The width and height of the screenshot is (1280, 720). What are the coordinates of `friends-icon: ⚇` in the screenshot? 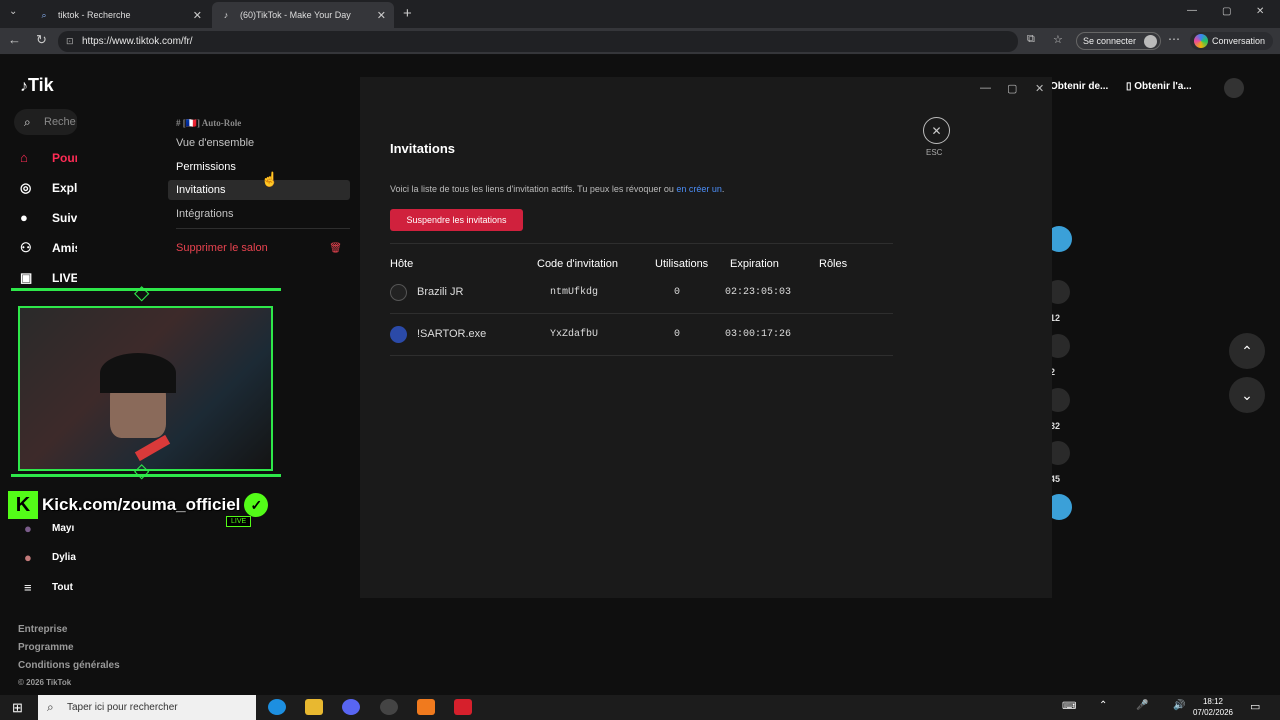 It's located at (26, 247).